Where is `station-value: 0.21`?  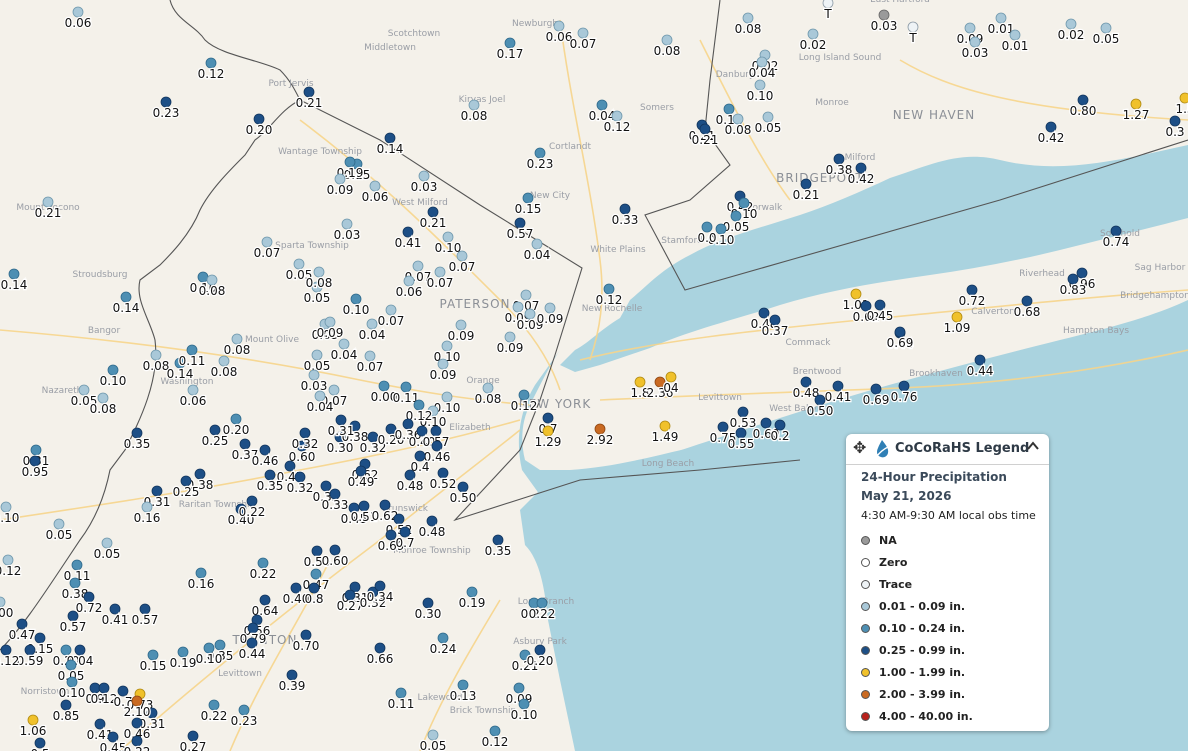
station-value: 0.21 is located at coordinates (48, 213).